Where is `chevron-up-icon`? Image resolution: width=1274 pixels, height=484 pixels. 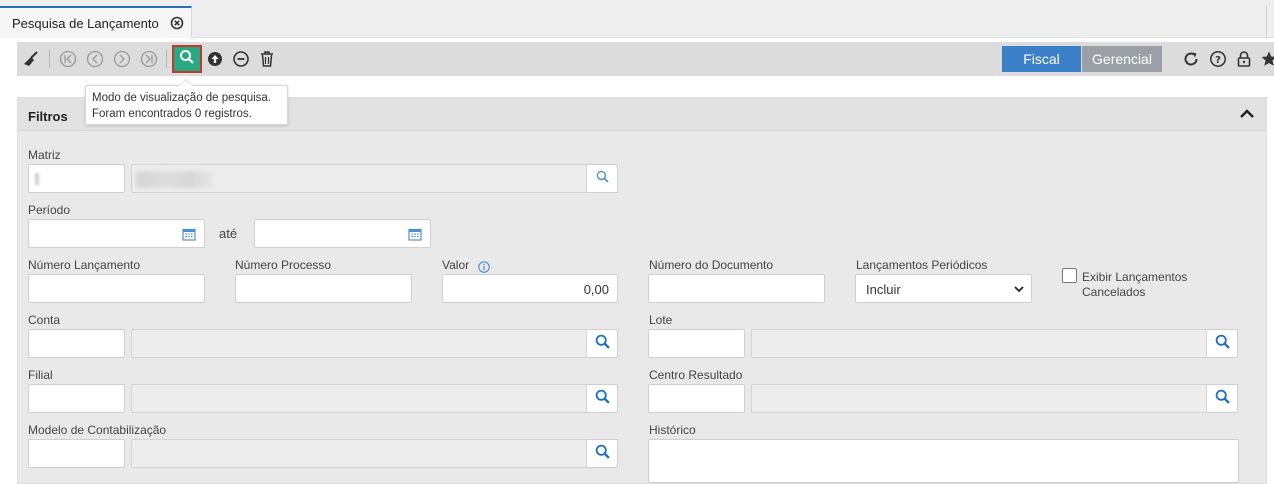 chevron-up-icon is located at coordinates (1247, 114).